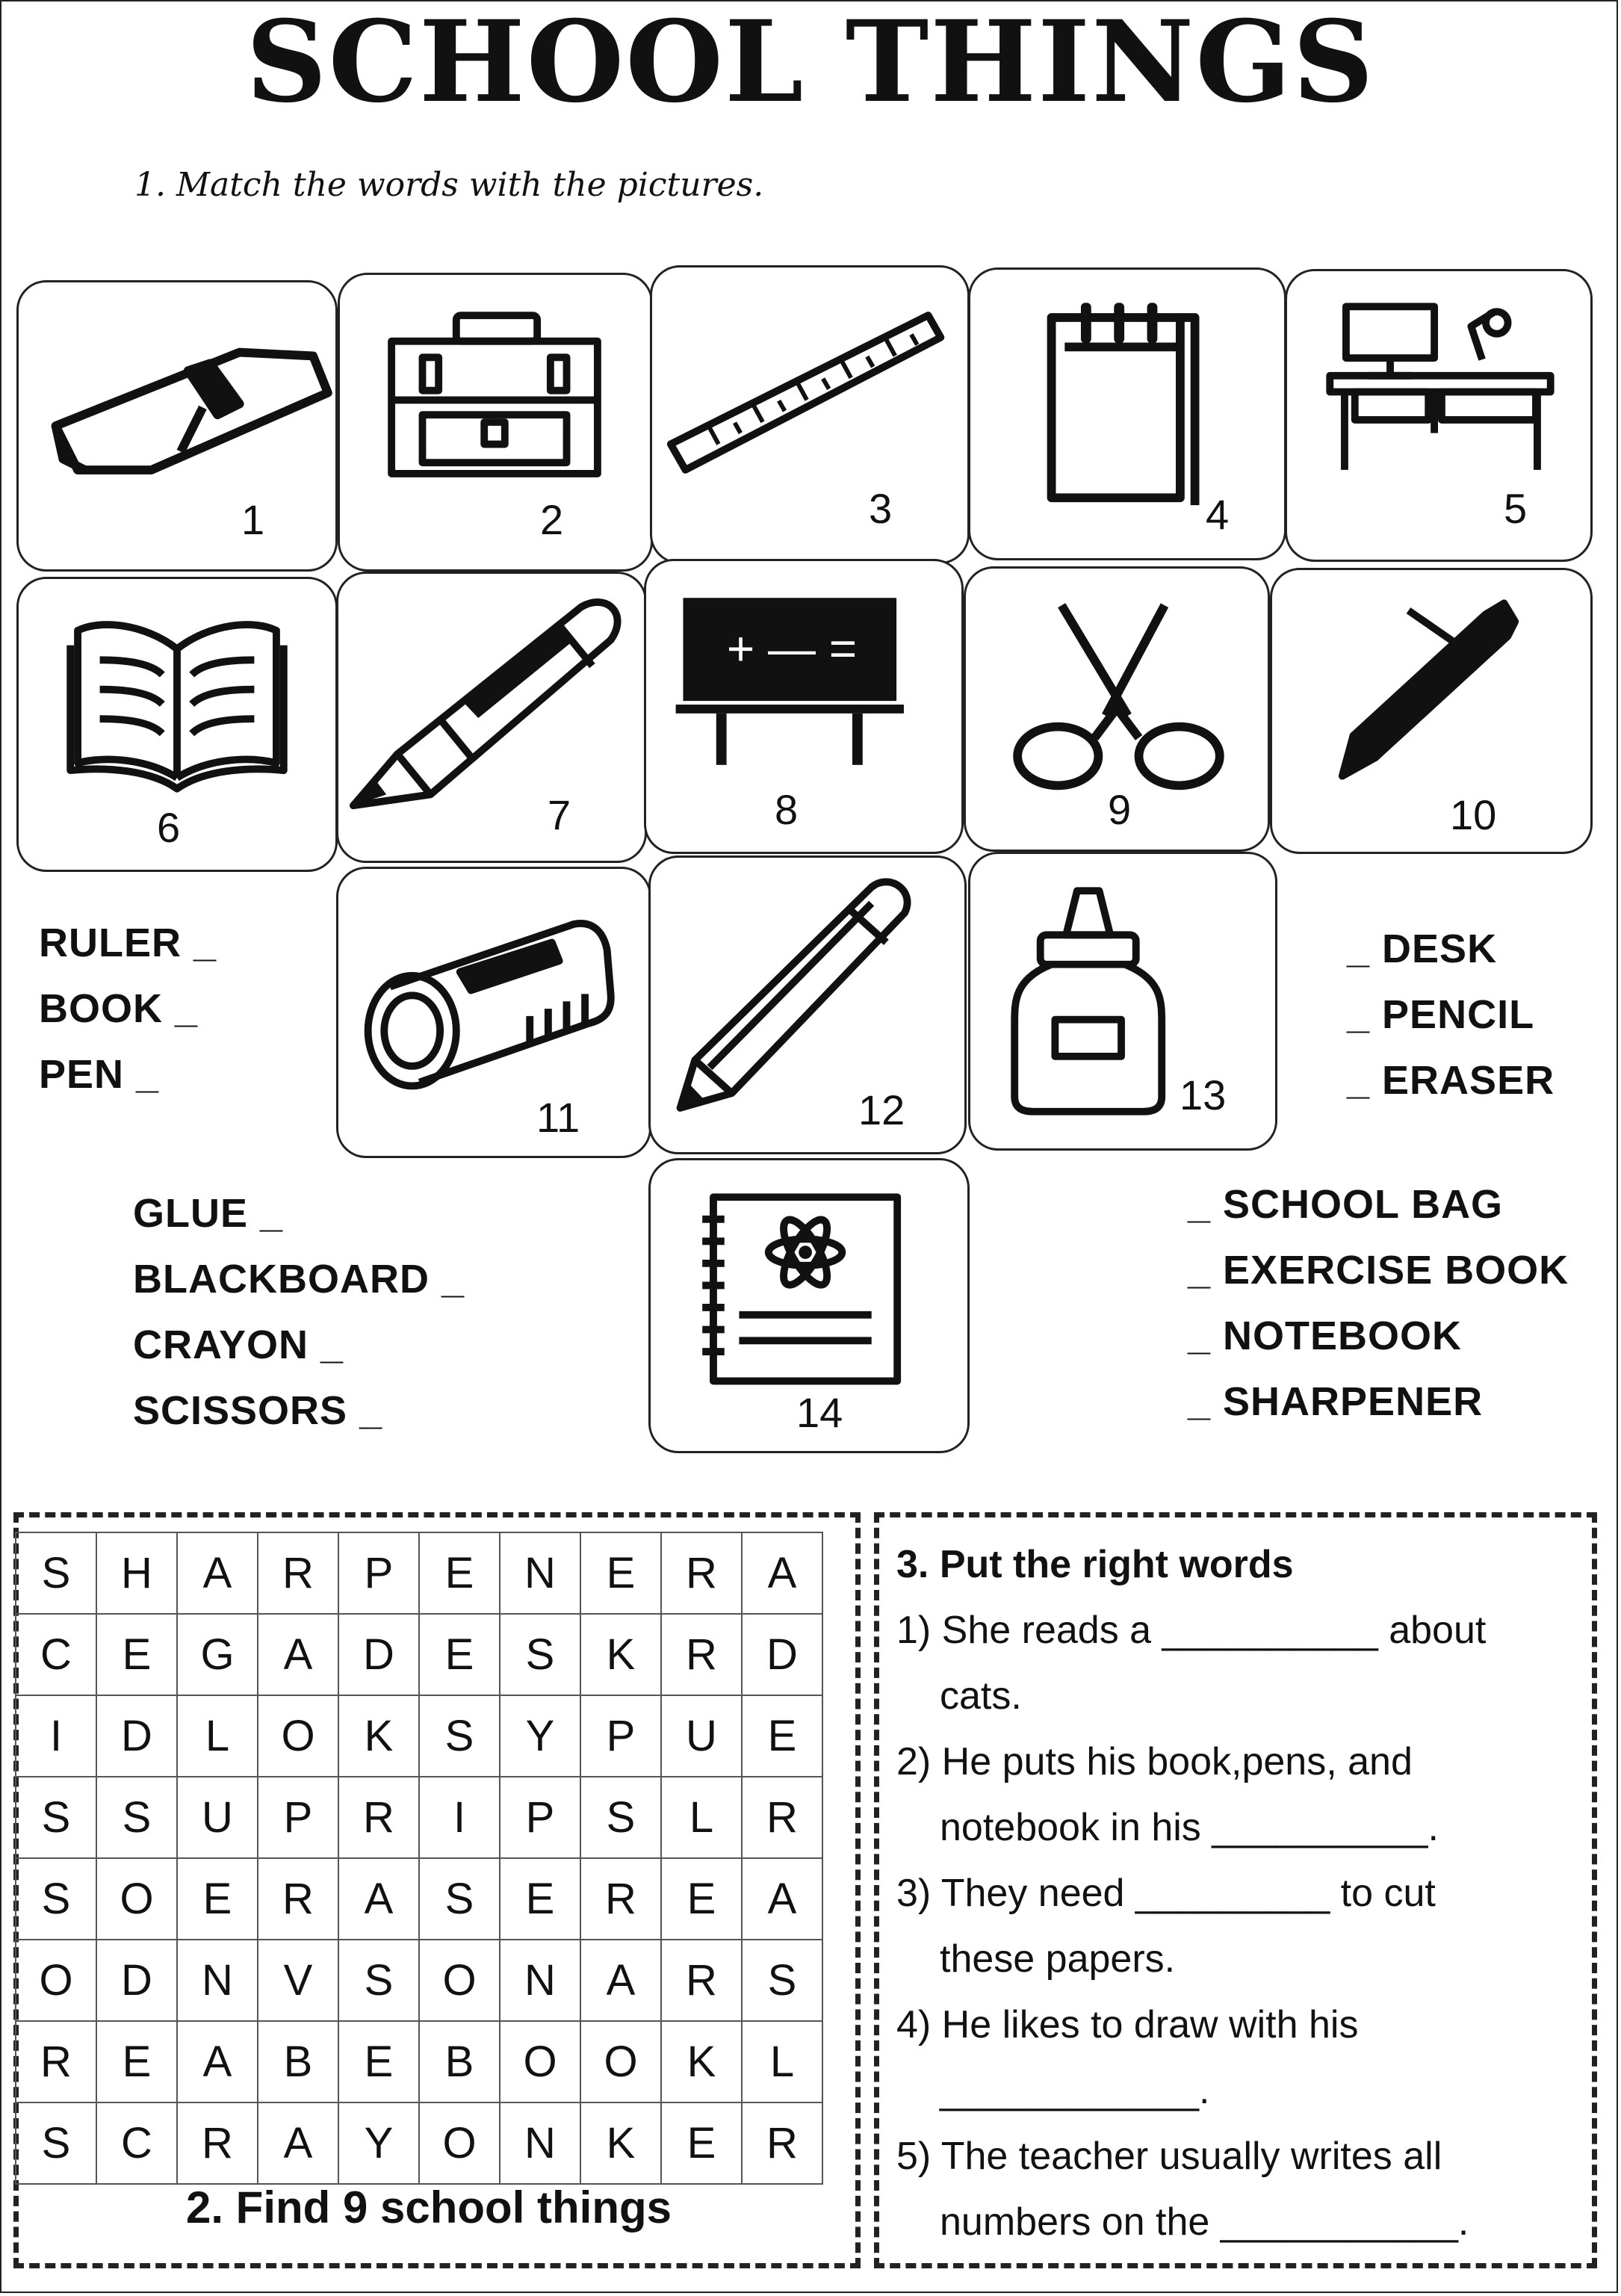 The height and width of the screenshot is (2296, 1621). I want to click on wordsearch-row: IDLOKSYPUE, so click(419, 1736).